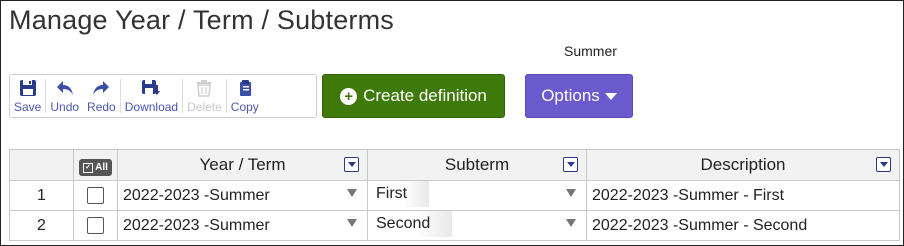 This screenshot has width=904, height=246. I want to click on row-number-header, so click(41, 165).